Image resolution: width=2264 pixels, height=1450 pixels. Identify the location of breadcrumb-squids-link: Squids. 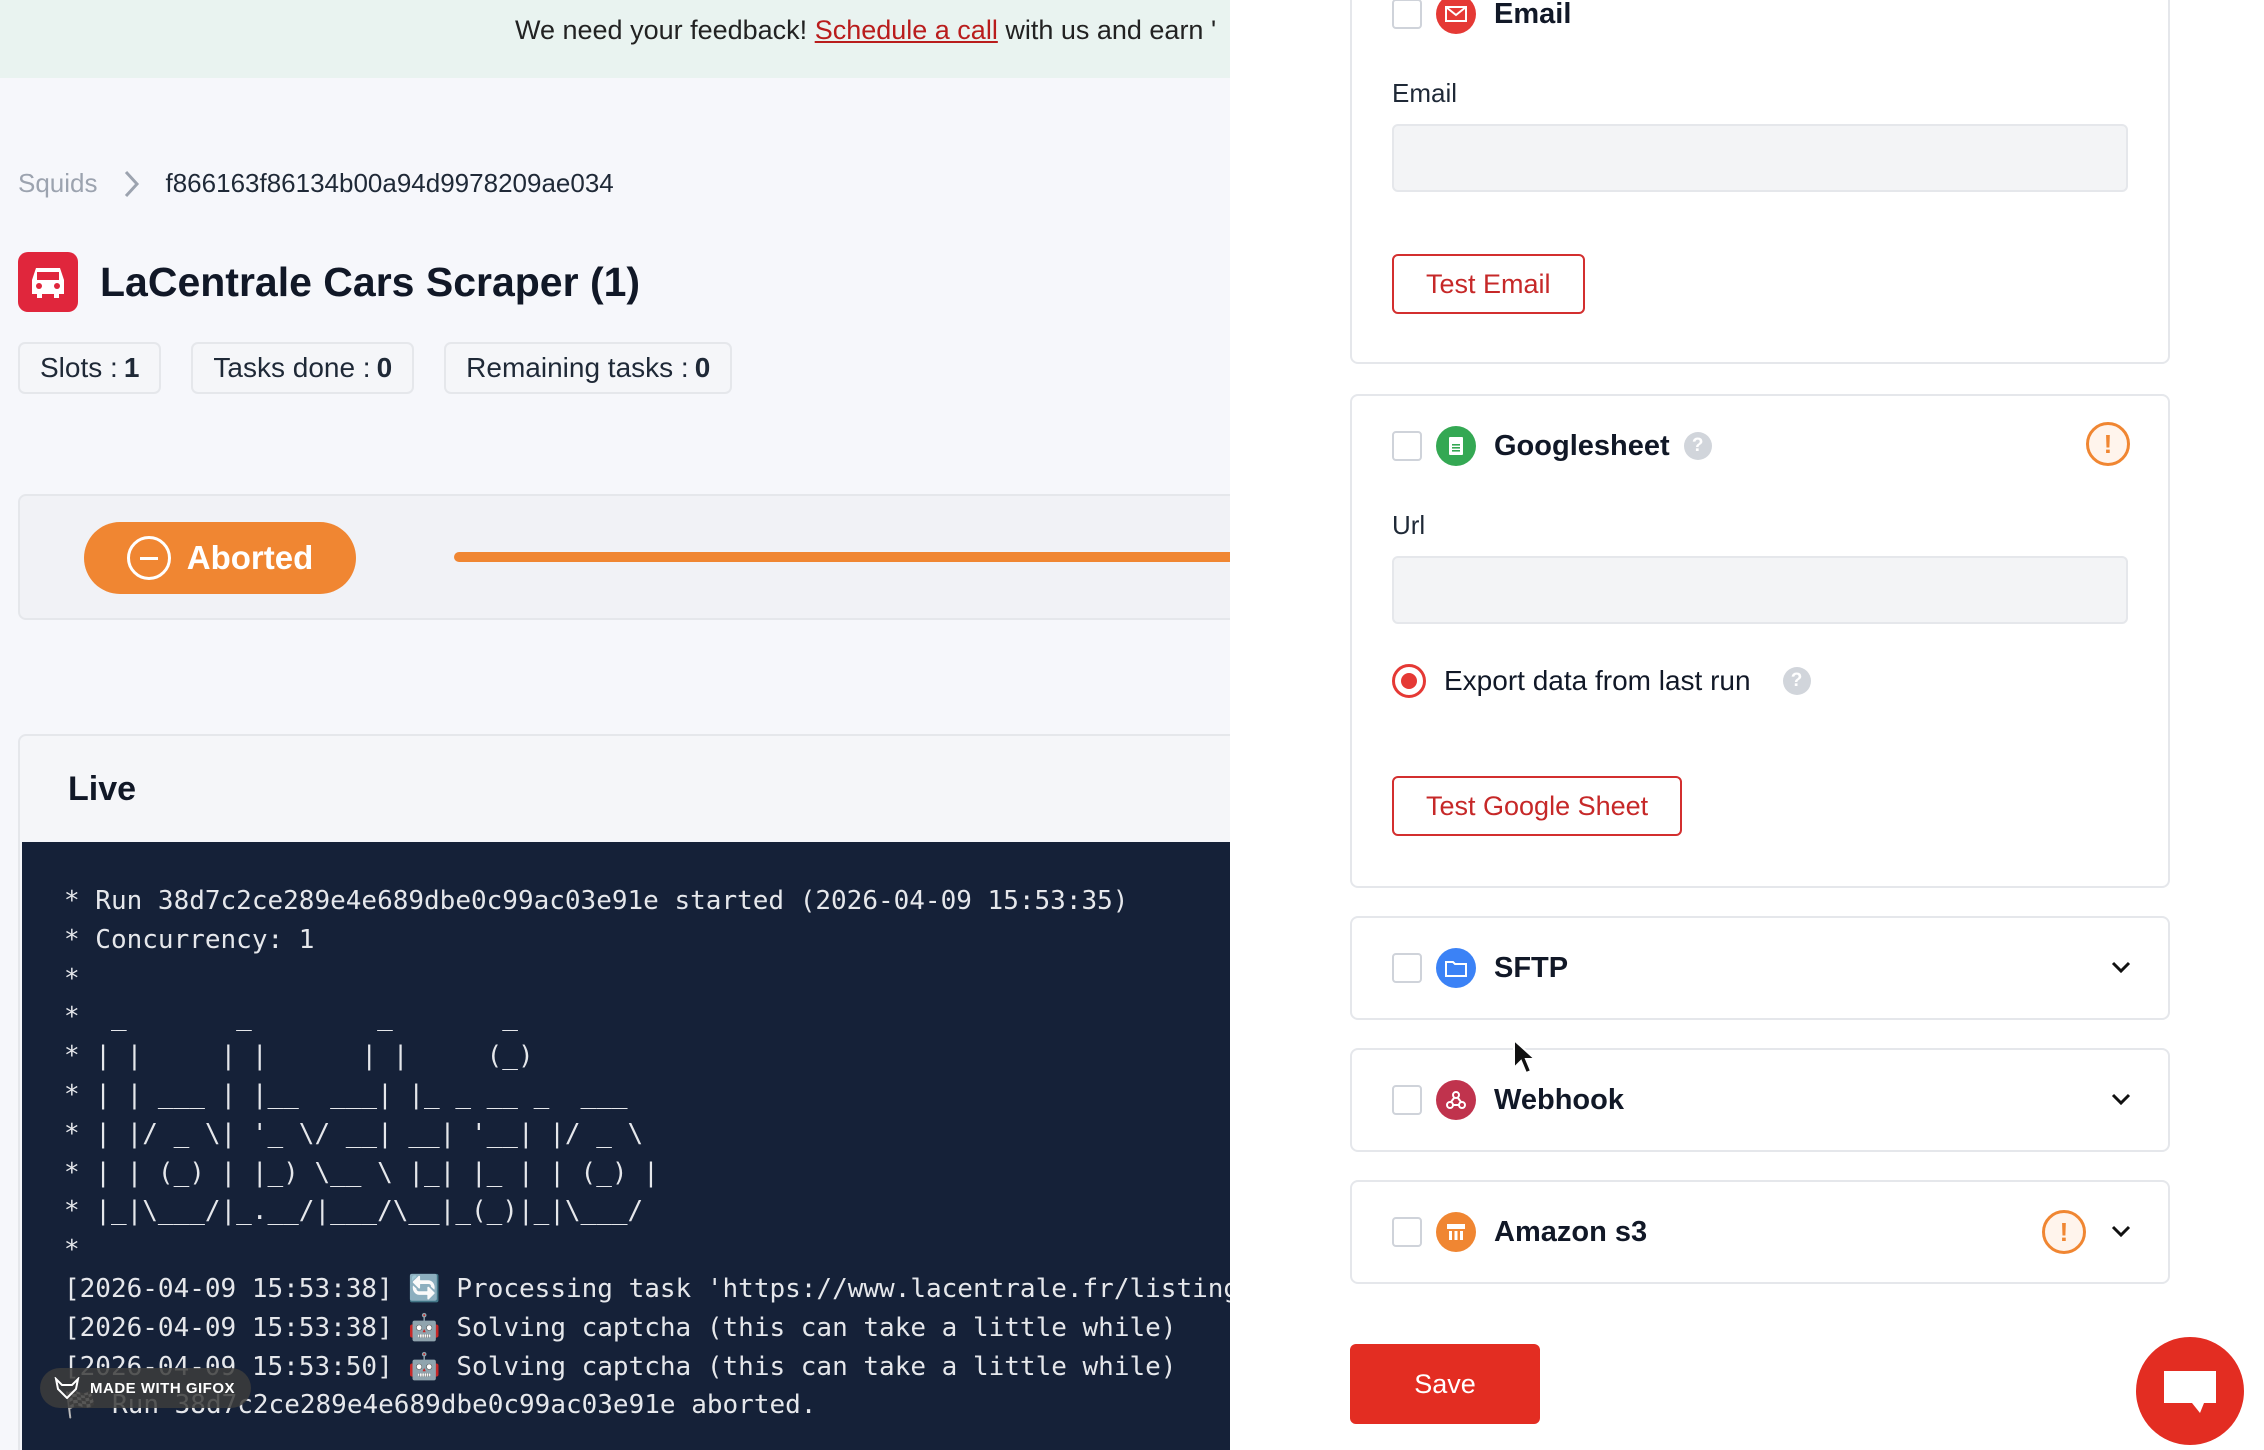
(58, 183).